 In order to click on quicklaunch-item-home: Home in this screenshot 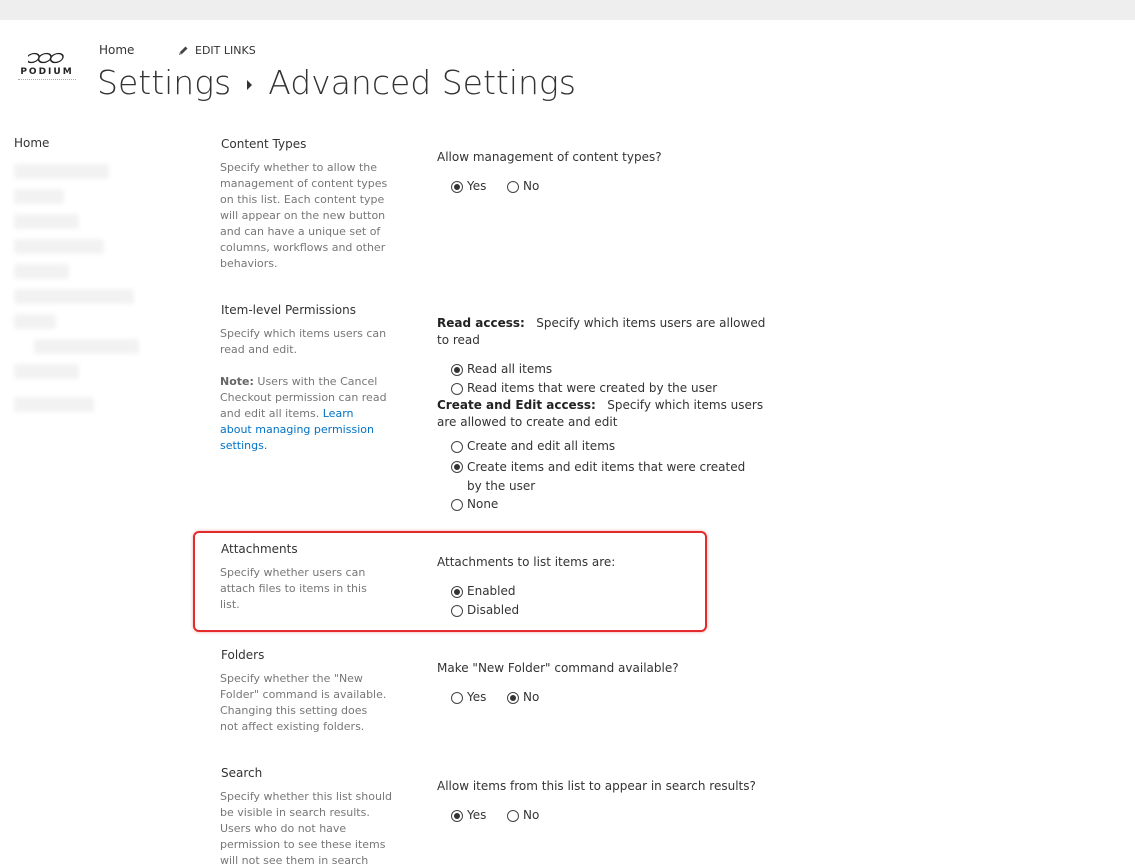, I will do `click(99, 145)`.